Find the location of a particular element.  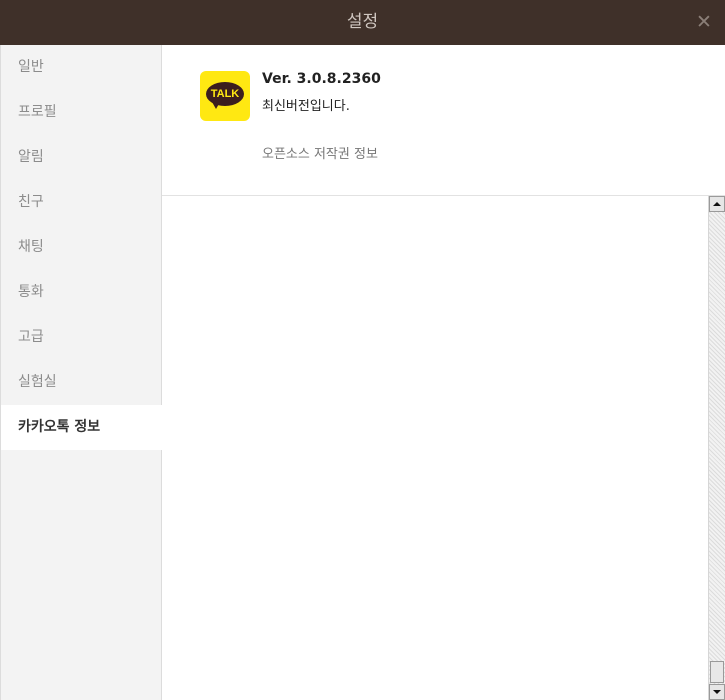

scroll-up-button is located at coordinates (717, 204).